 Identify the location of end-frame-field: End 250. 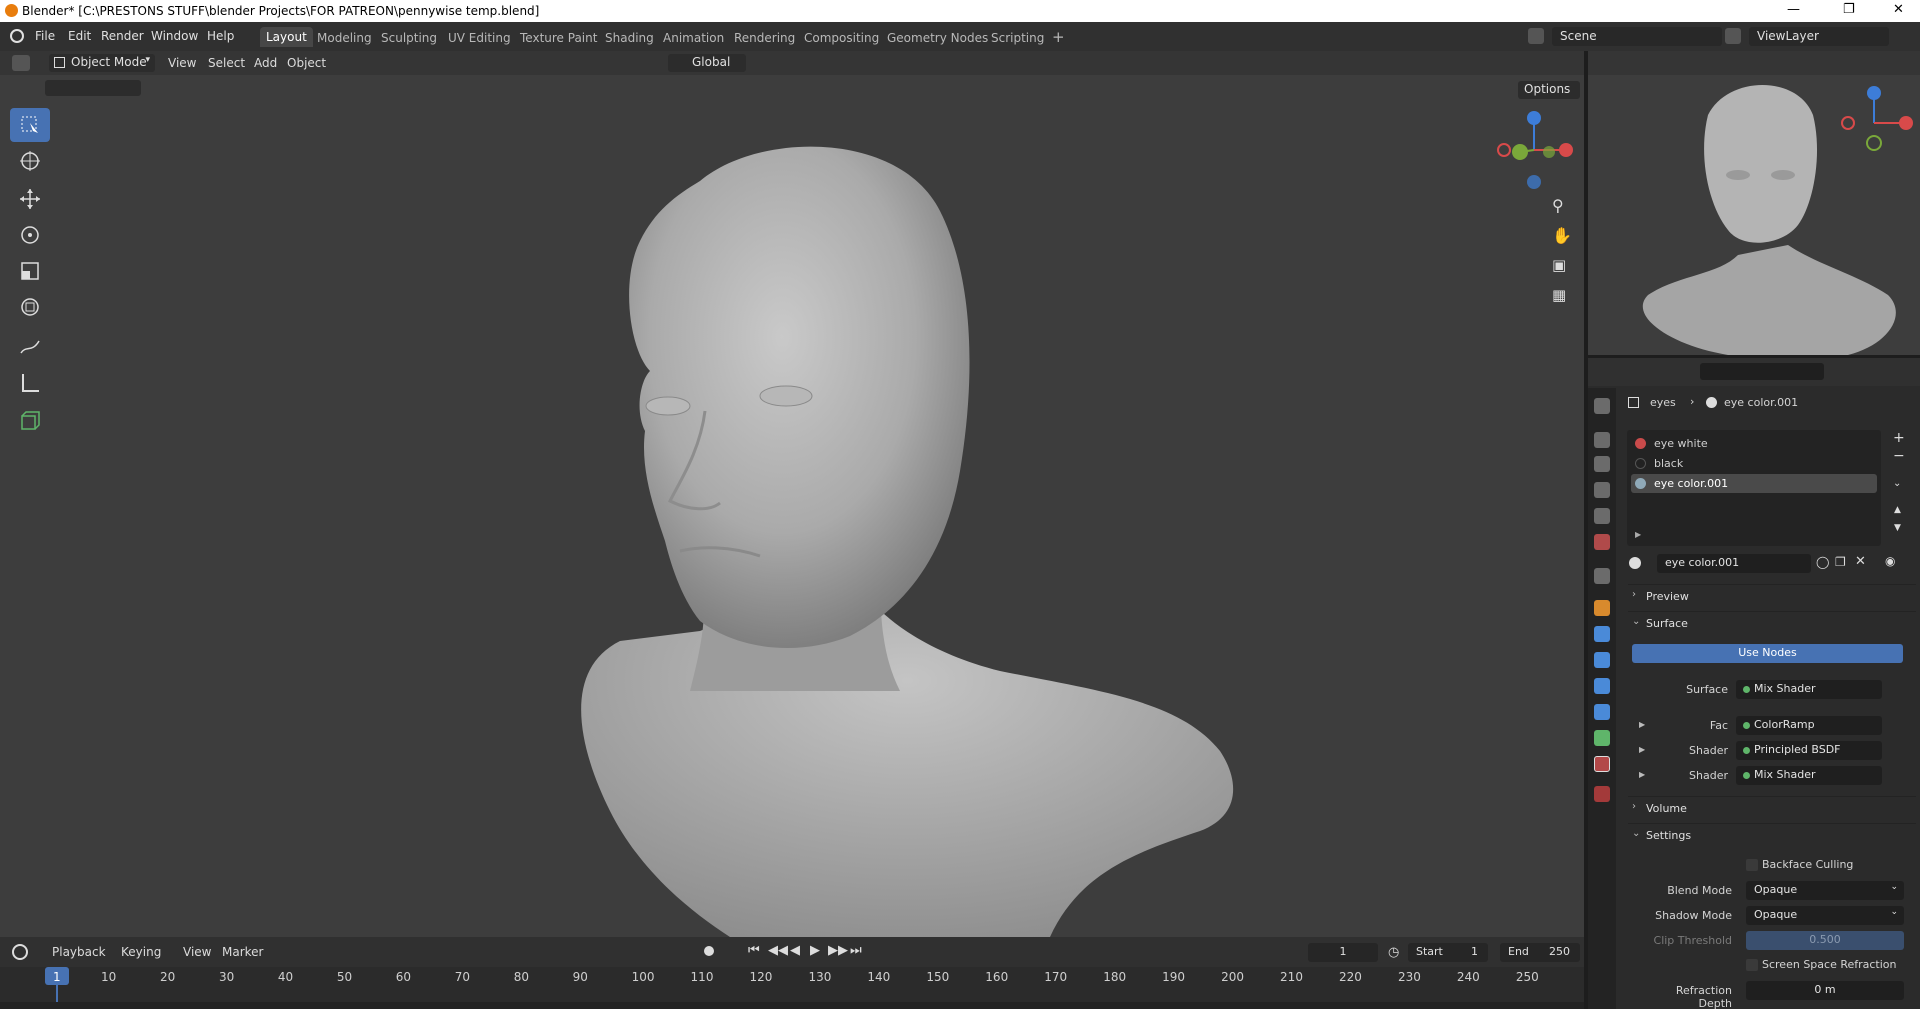
(1540, 952).